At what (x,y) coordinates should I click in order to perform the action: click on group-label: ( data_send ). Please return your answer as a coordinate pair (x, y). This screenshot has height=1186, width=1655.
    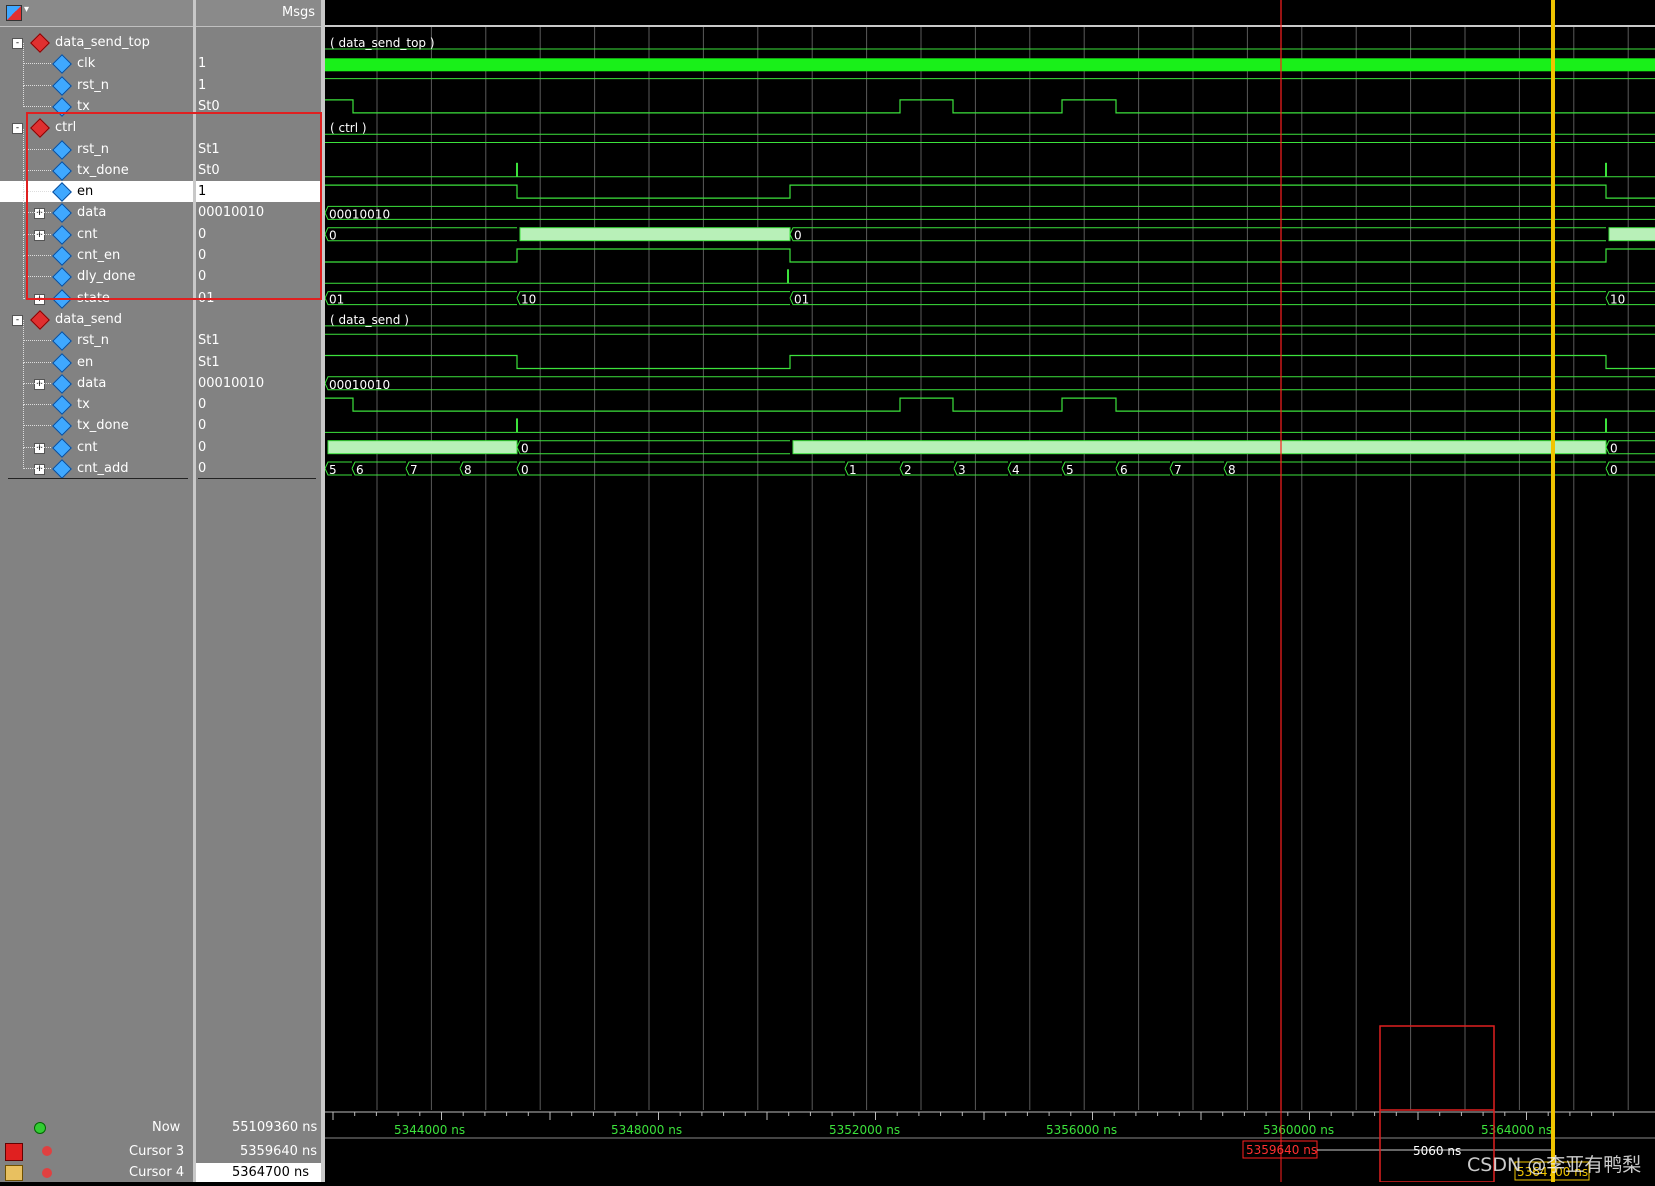
    Looking at the image, I should click on (369, 320).